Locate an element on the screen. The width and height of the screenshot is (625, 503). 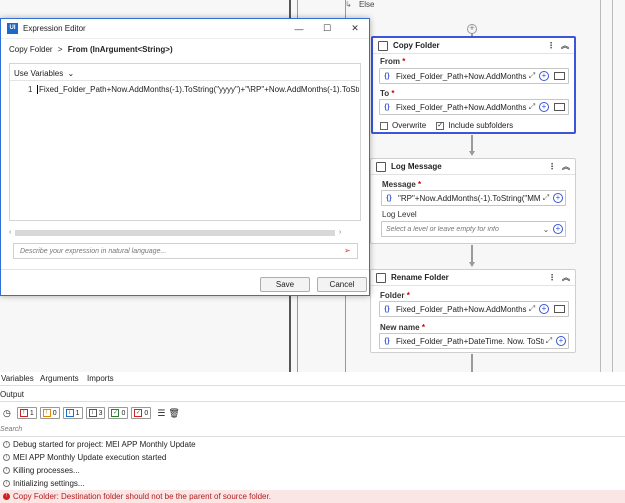
copy-folder-icon is located at coordinates (383, 45).